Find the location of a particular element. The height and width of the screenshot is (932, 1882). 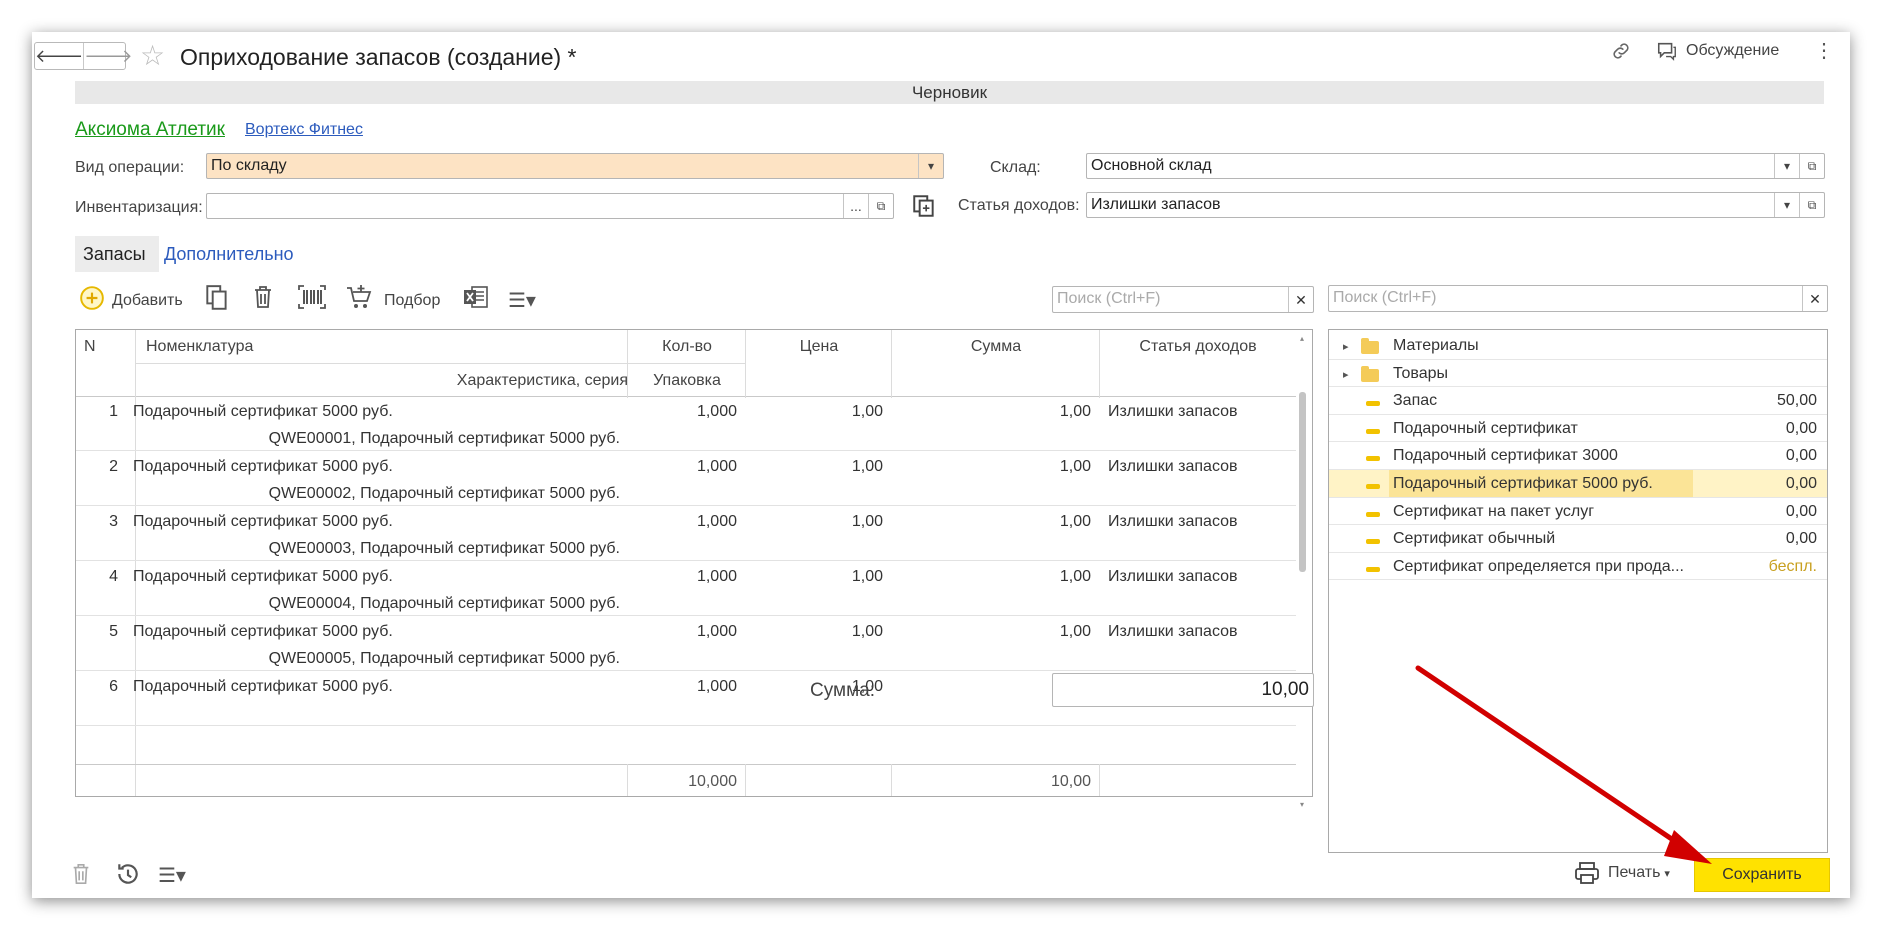

table-more-menu: ☰▾ is located at coordinates (522, 300).